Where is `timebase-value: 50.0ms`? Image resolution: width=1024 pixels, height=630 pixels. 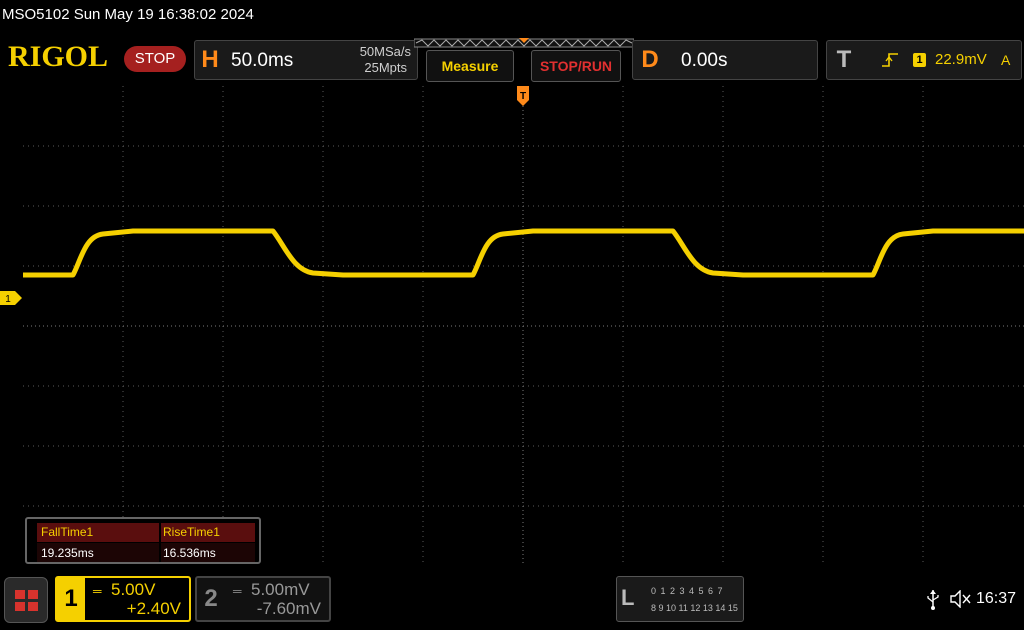
timebase-value: 50.0ms is located at coordinates (262, 60).